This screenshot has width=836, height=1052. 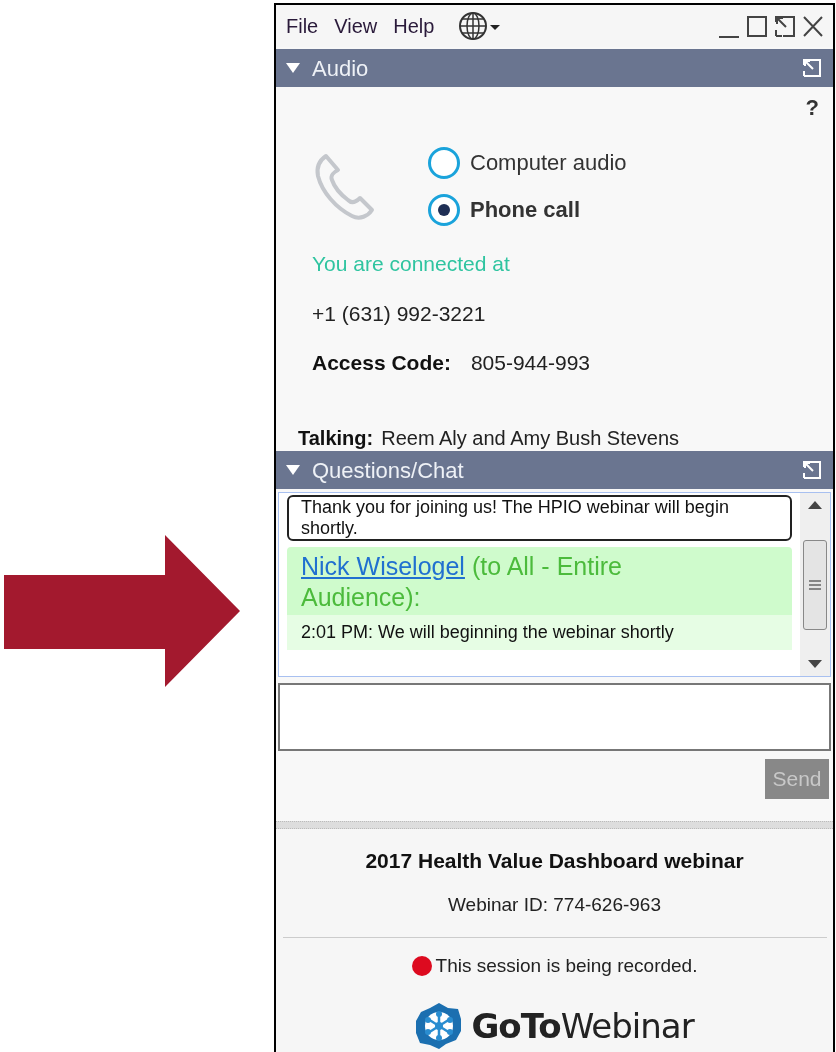 What do you see at coordinates (582, 1026) in the screenshot?
I see `logo-wordmark: GoToWebinar` at bounding box center [582, 1026].